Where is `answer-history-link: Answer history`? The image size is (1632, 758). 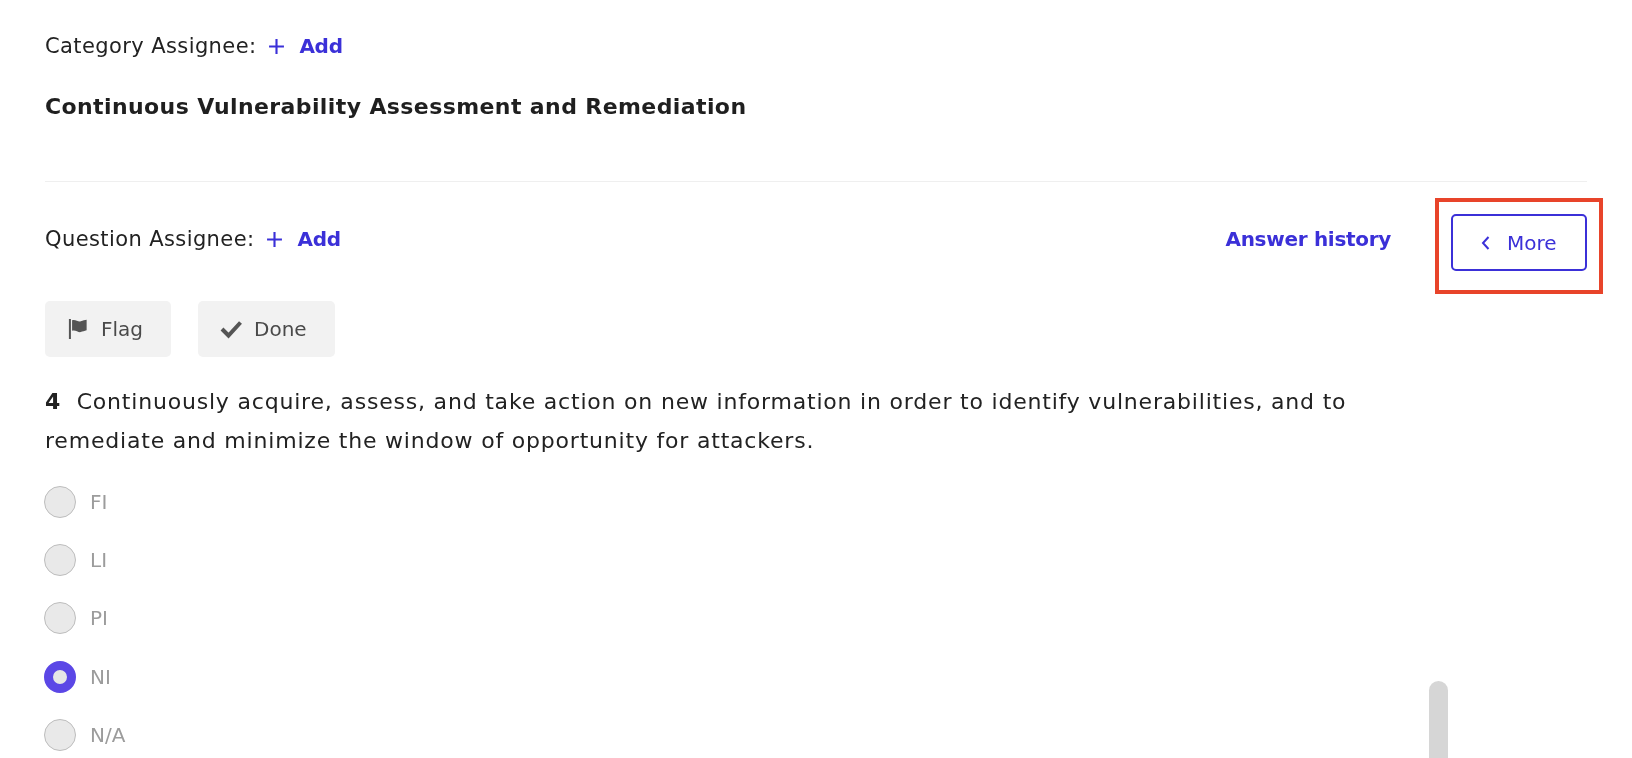 answer-history-link: Answer history is located at coordinates (1308, 239).